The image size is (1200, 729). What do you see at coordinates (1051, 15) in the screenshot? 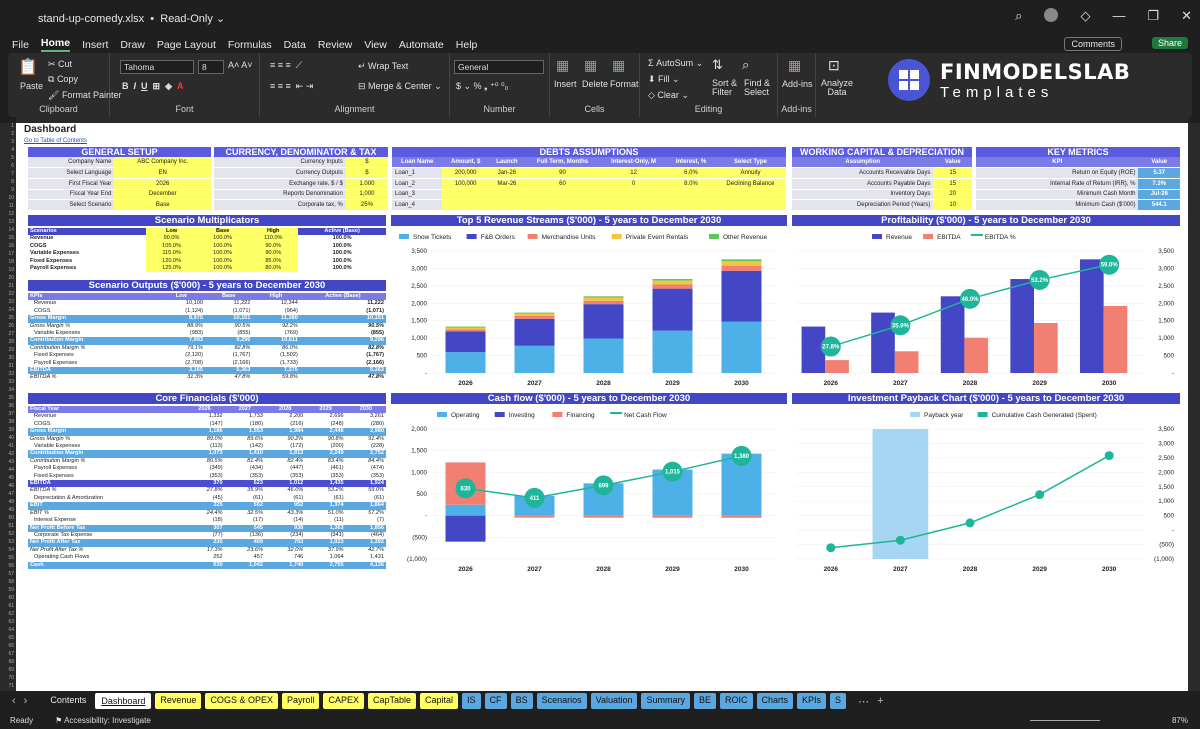
I see `avatar` at bounding box center [1051, 15].